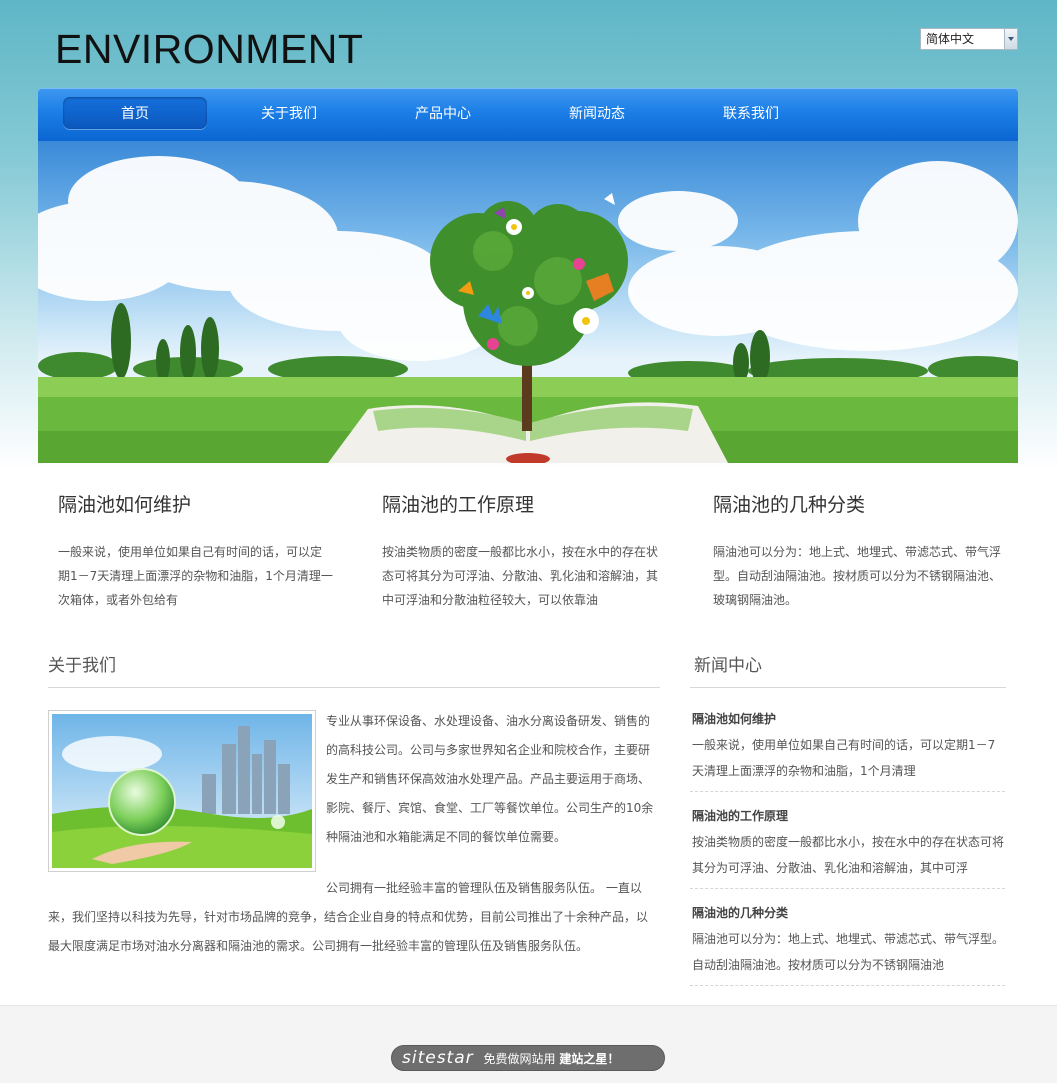 The width and height of the screenshot is (1057, 1083). Describe the element at coordinates (519, 1059) in the screenshot. I see `sitestar-text: 免费做网站用` at that location.